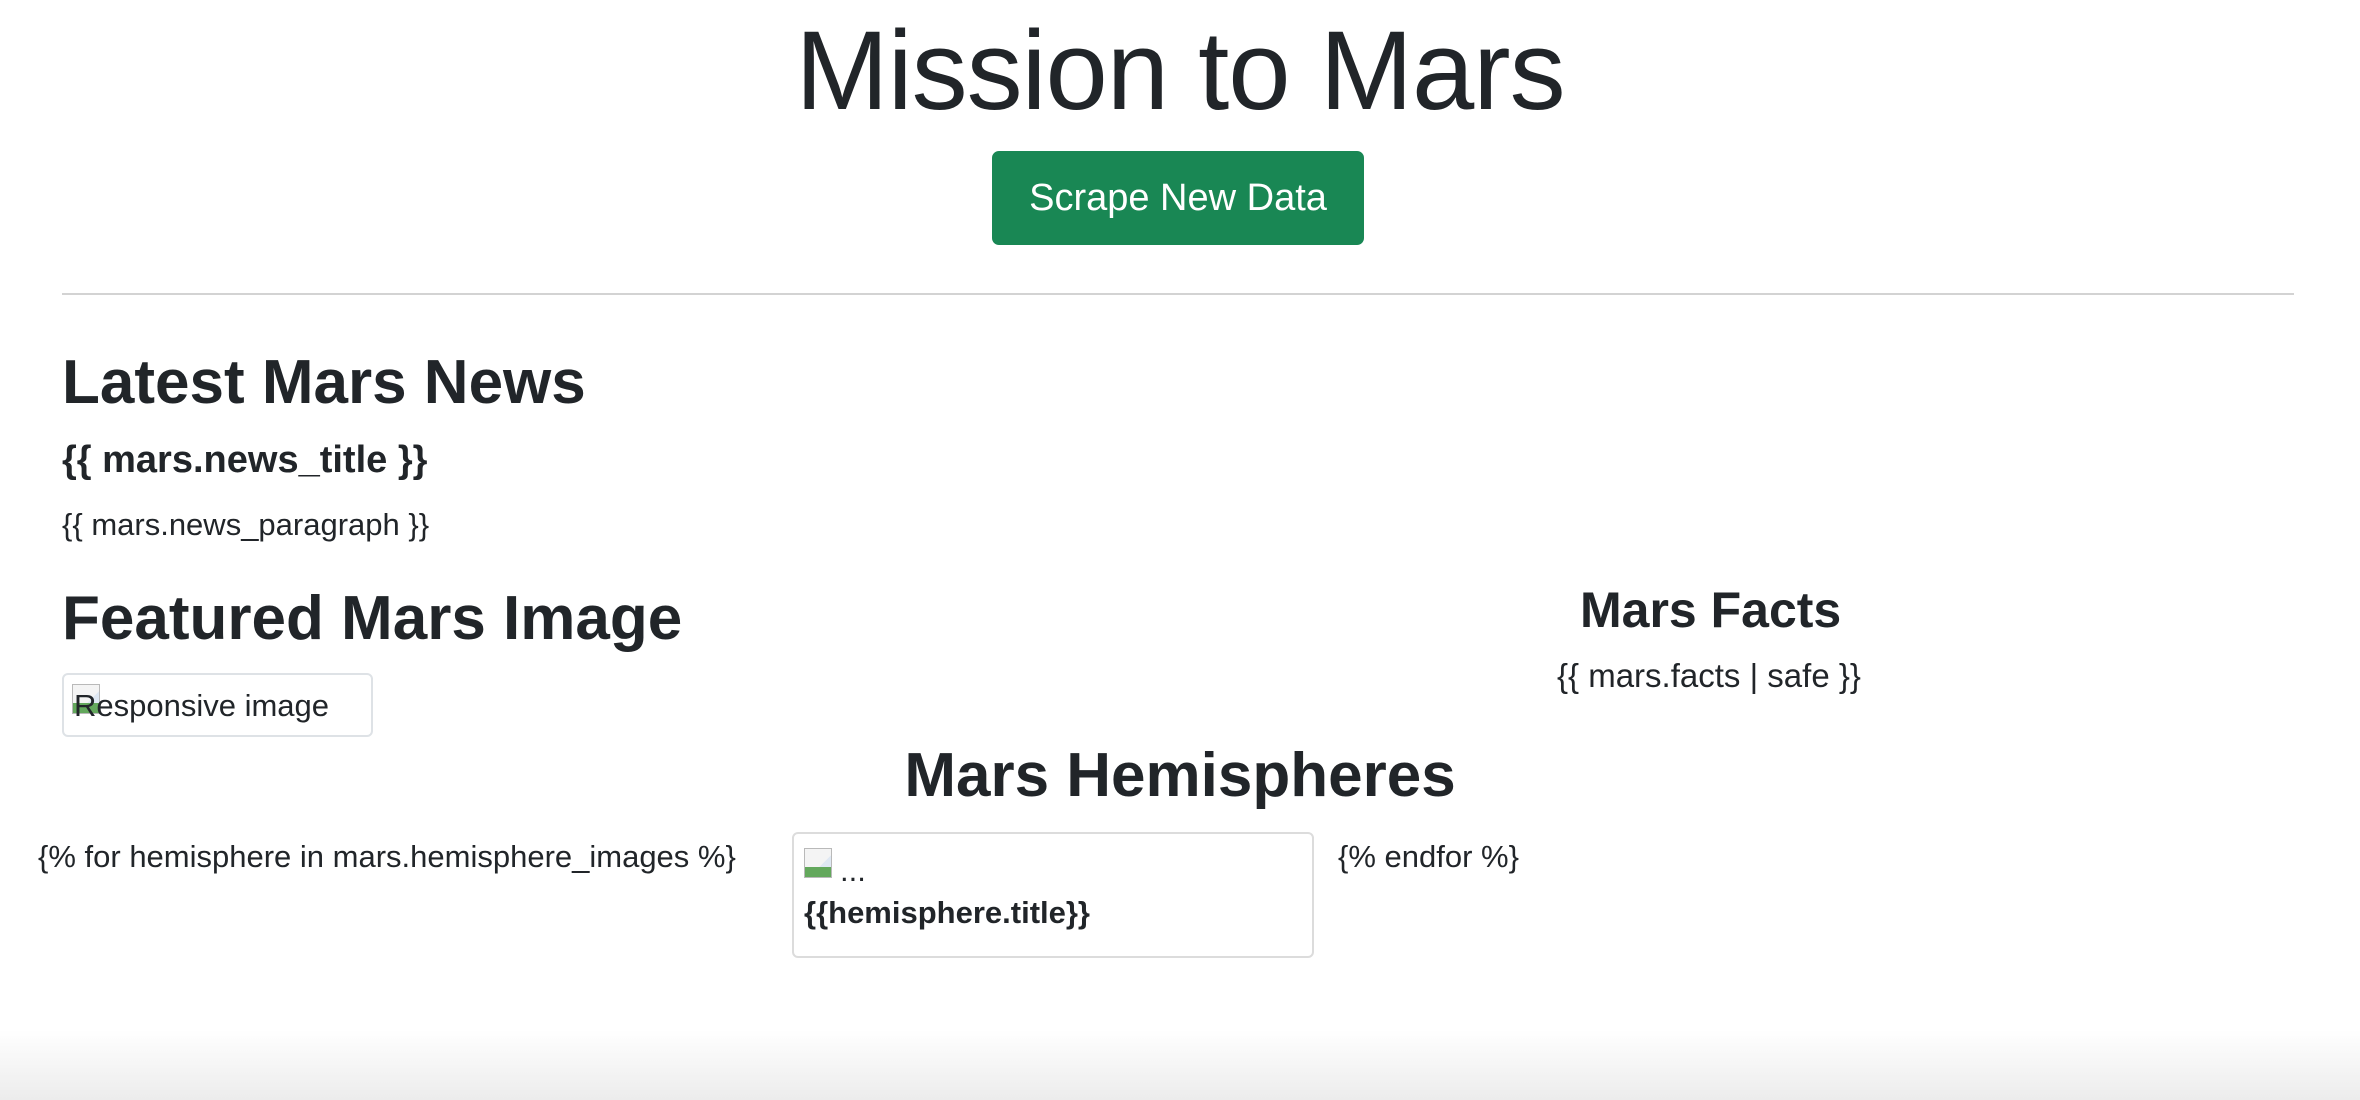 This screenshot has height=1100, width=2360. Describe the element at coordinates (1180, 1065) in the screenshot. I see `page-bottom-shadow` at that location.